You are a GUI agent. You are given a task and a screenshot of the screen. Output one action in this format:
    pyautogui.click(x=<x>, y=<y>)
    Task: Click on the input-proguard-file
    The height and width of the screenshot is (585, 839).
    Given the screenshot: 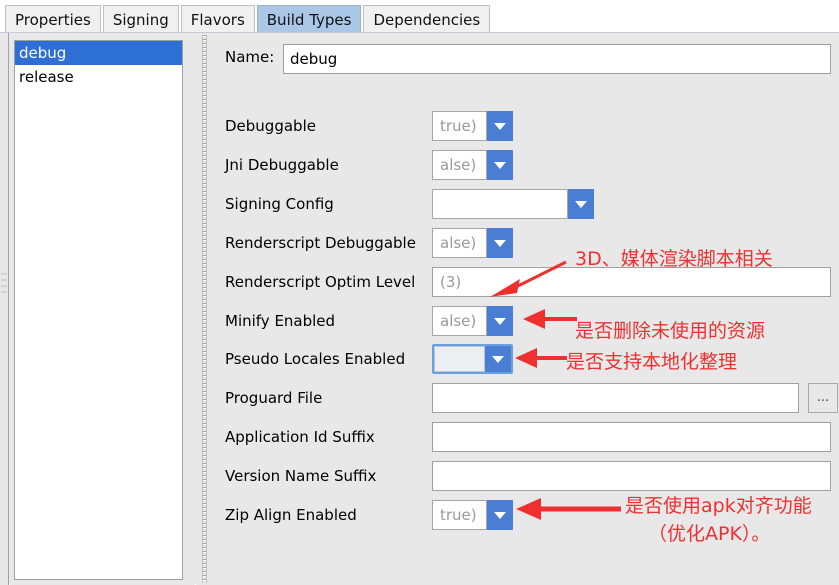 What is the action you would take?
    pyautogui.click(x=615, y=398)
    